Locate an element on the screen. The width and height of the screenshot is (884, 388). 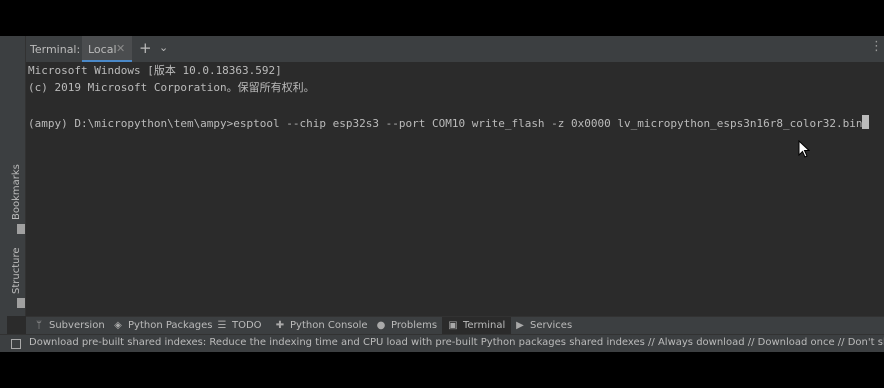
tool-window-problems: ● Problems is located at coordinates (406, 326).